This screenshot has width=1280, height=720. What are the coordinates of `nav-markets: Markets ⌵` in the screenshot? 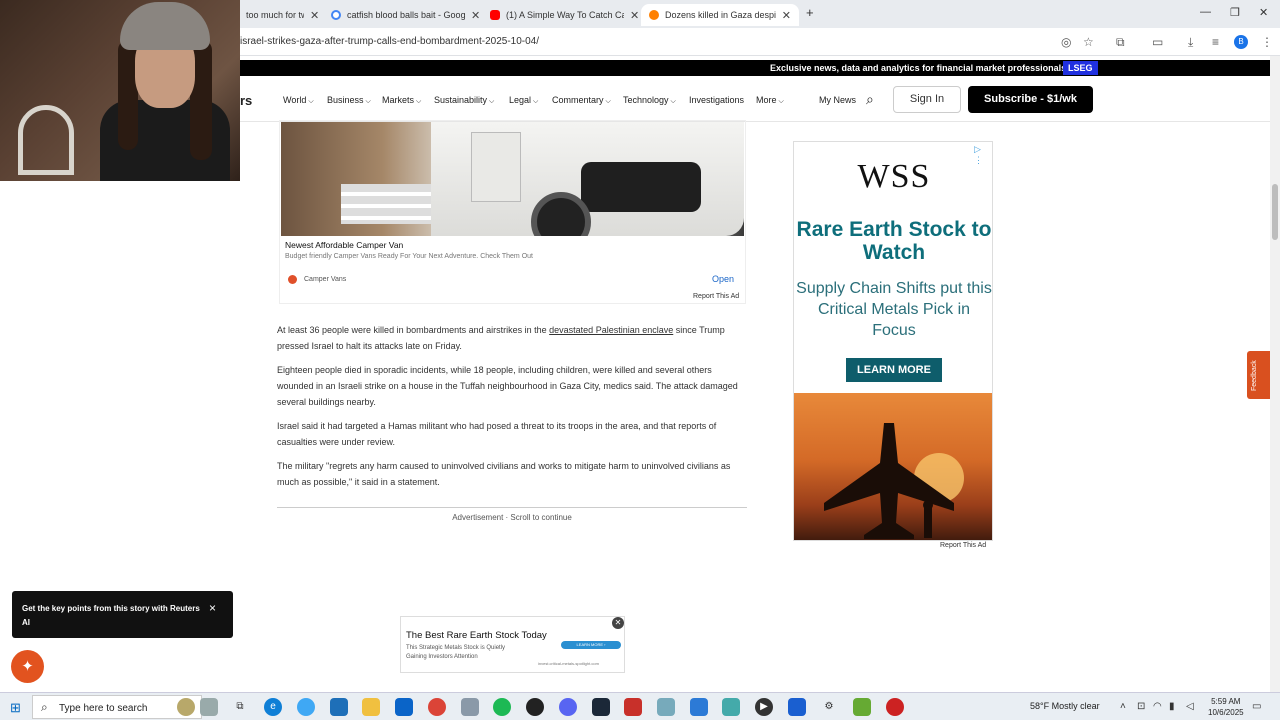 It's located at (401, 100).